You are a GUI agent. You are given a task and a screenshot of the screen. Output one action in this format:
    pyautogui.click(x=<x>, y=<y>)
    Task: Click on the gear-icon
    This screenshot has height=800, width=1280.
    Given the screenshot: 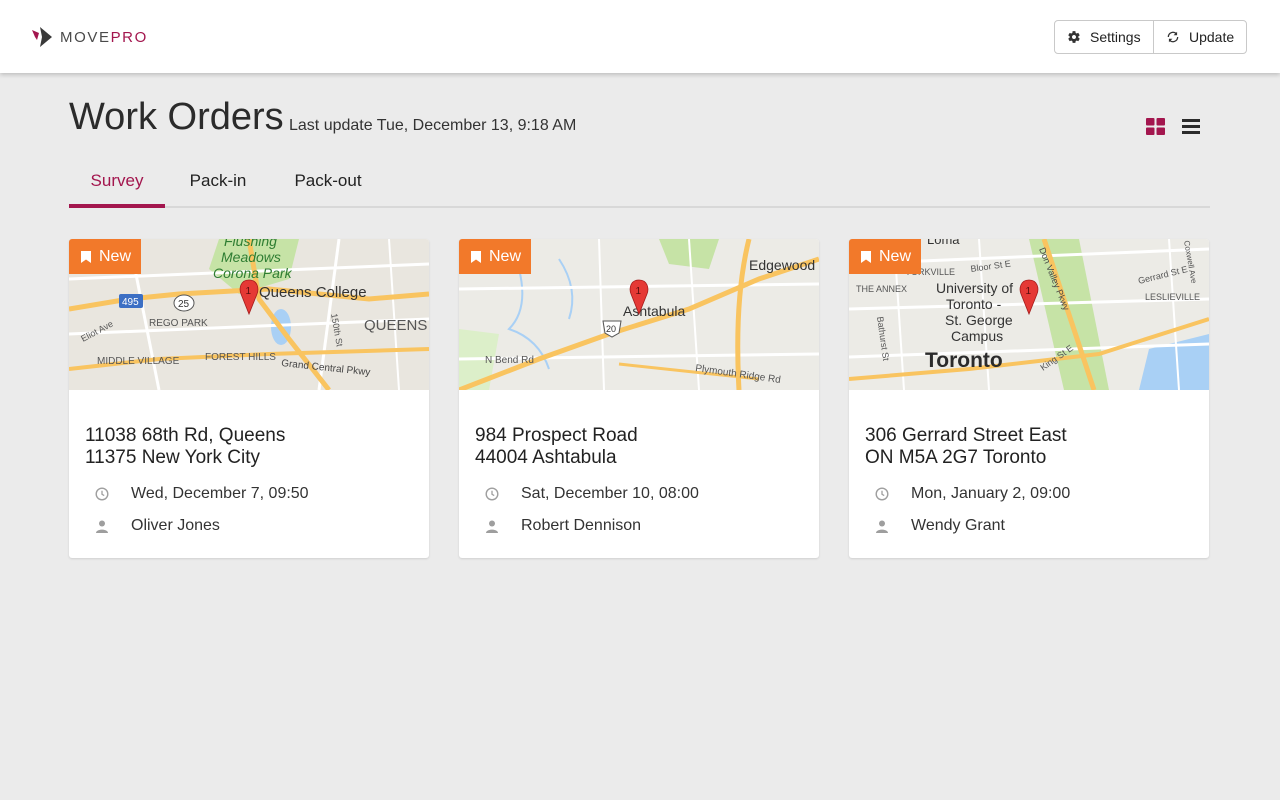 What is the action you would take?
    pyautogui.click(x=1074, y=37)
    